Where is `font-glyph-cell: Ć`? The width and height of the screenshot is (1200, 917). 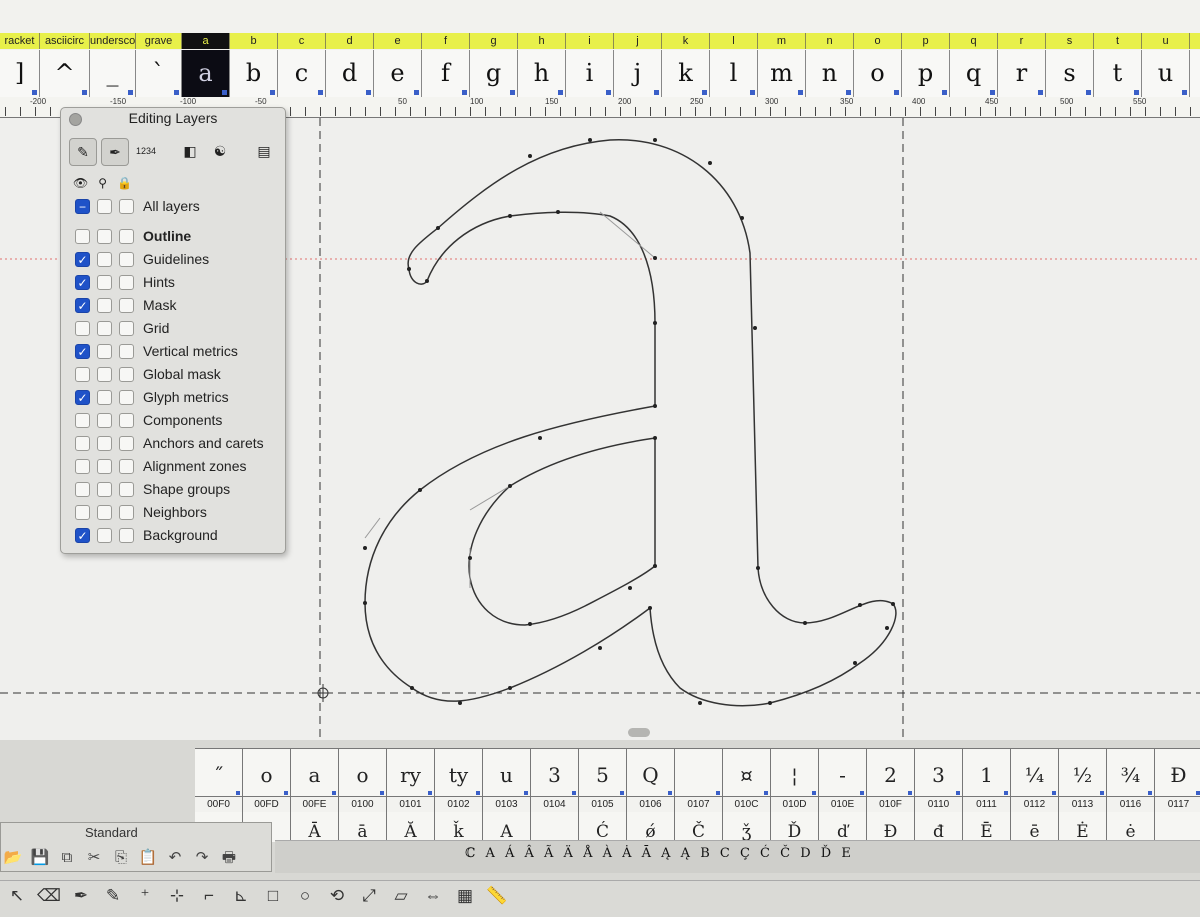
font-glyph-cell: Ć is located at coordinates (603, 827).